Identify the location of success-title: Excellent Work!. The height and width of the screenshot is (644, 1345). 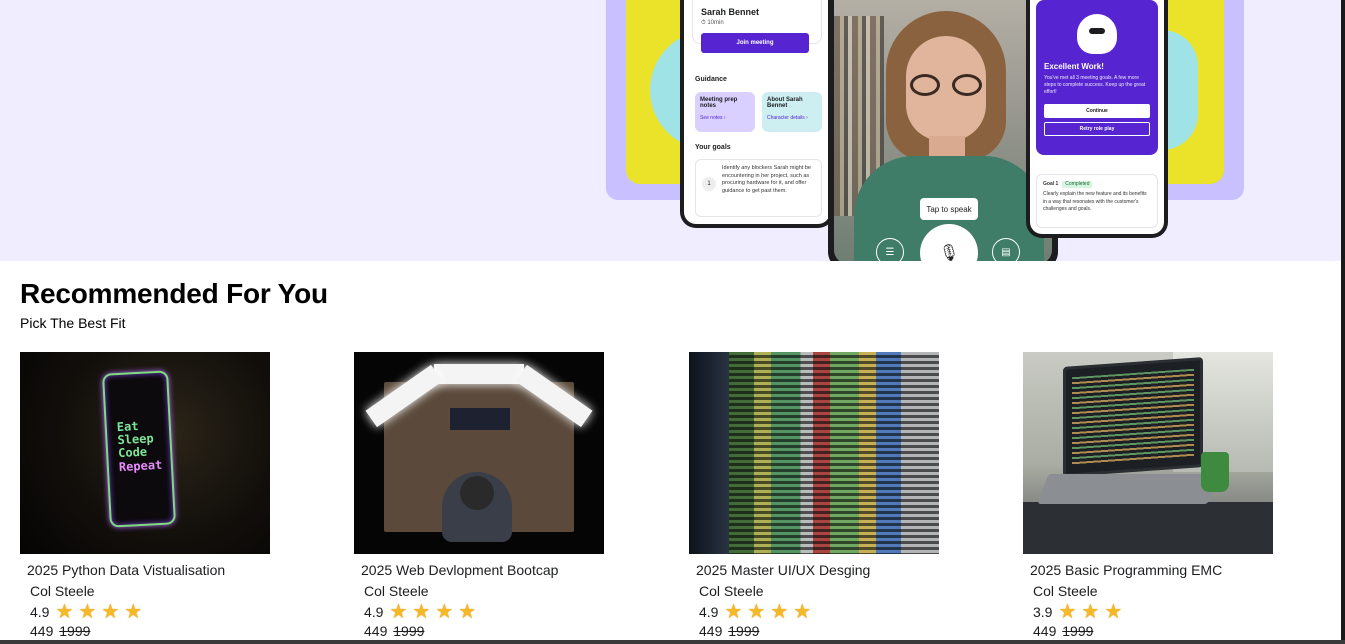
(1074, 66).